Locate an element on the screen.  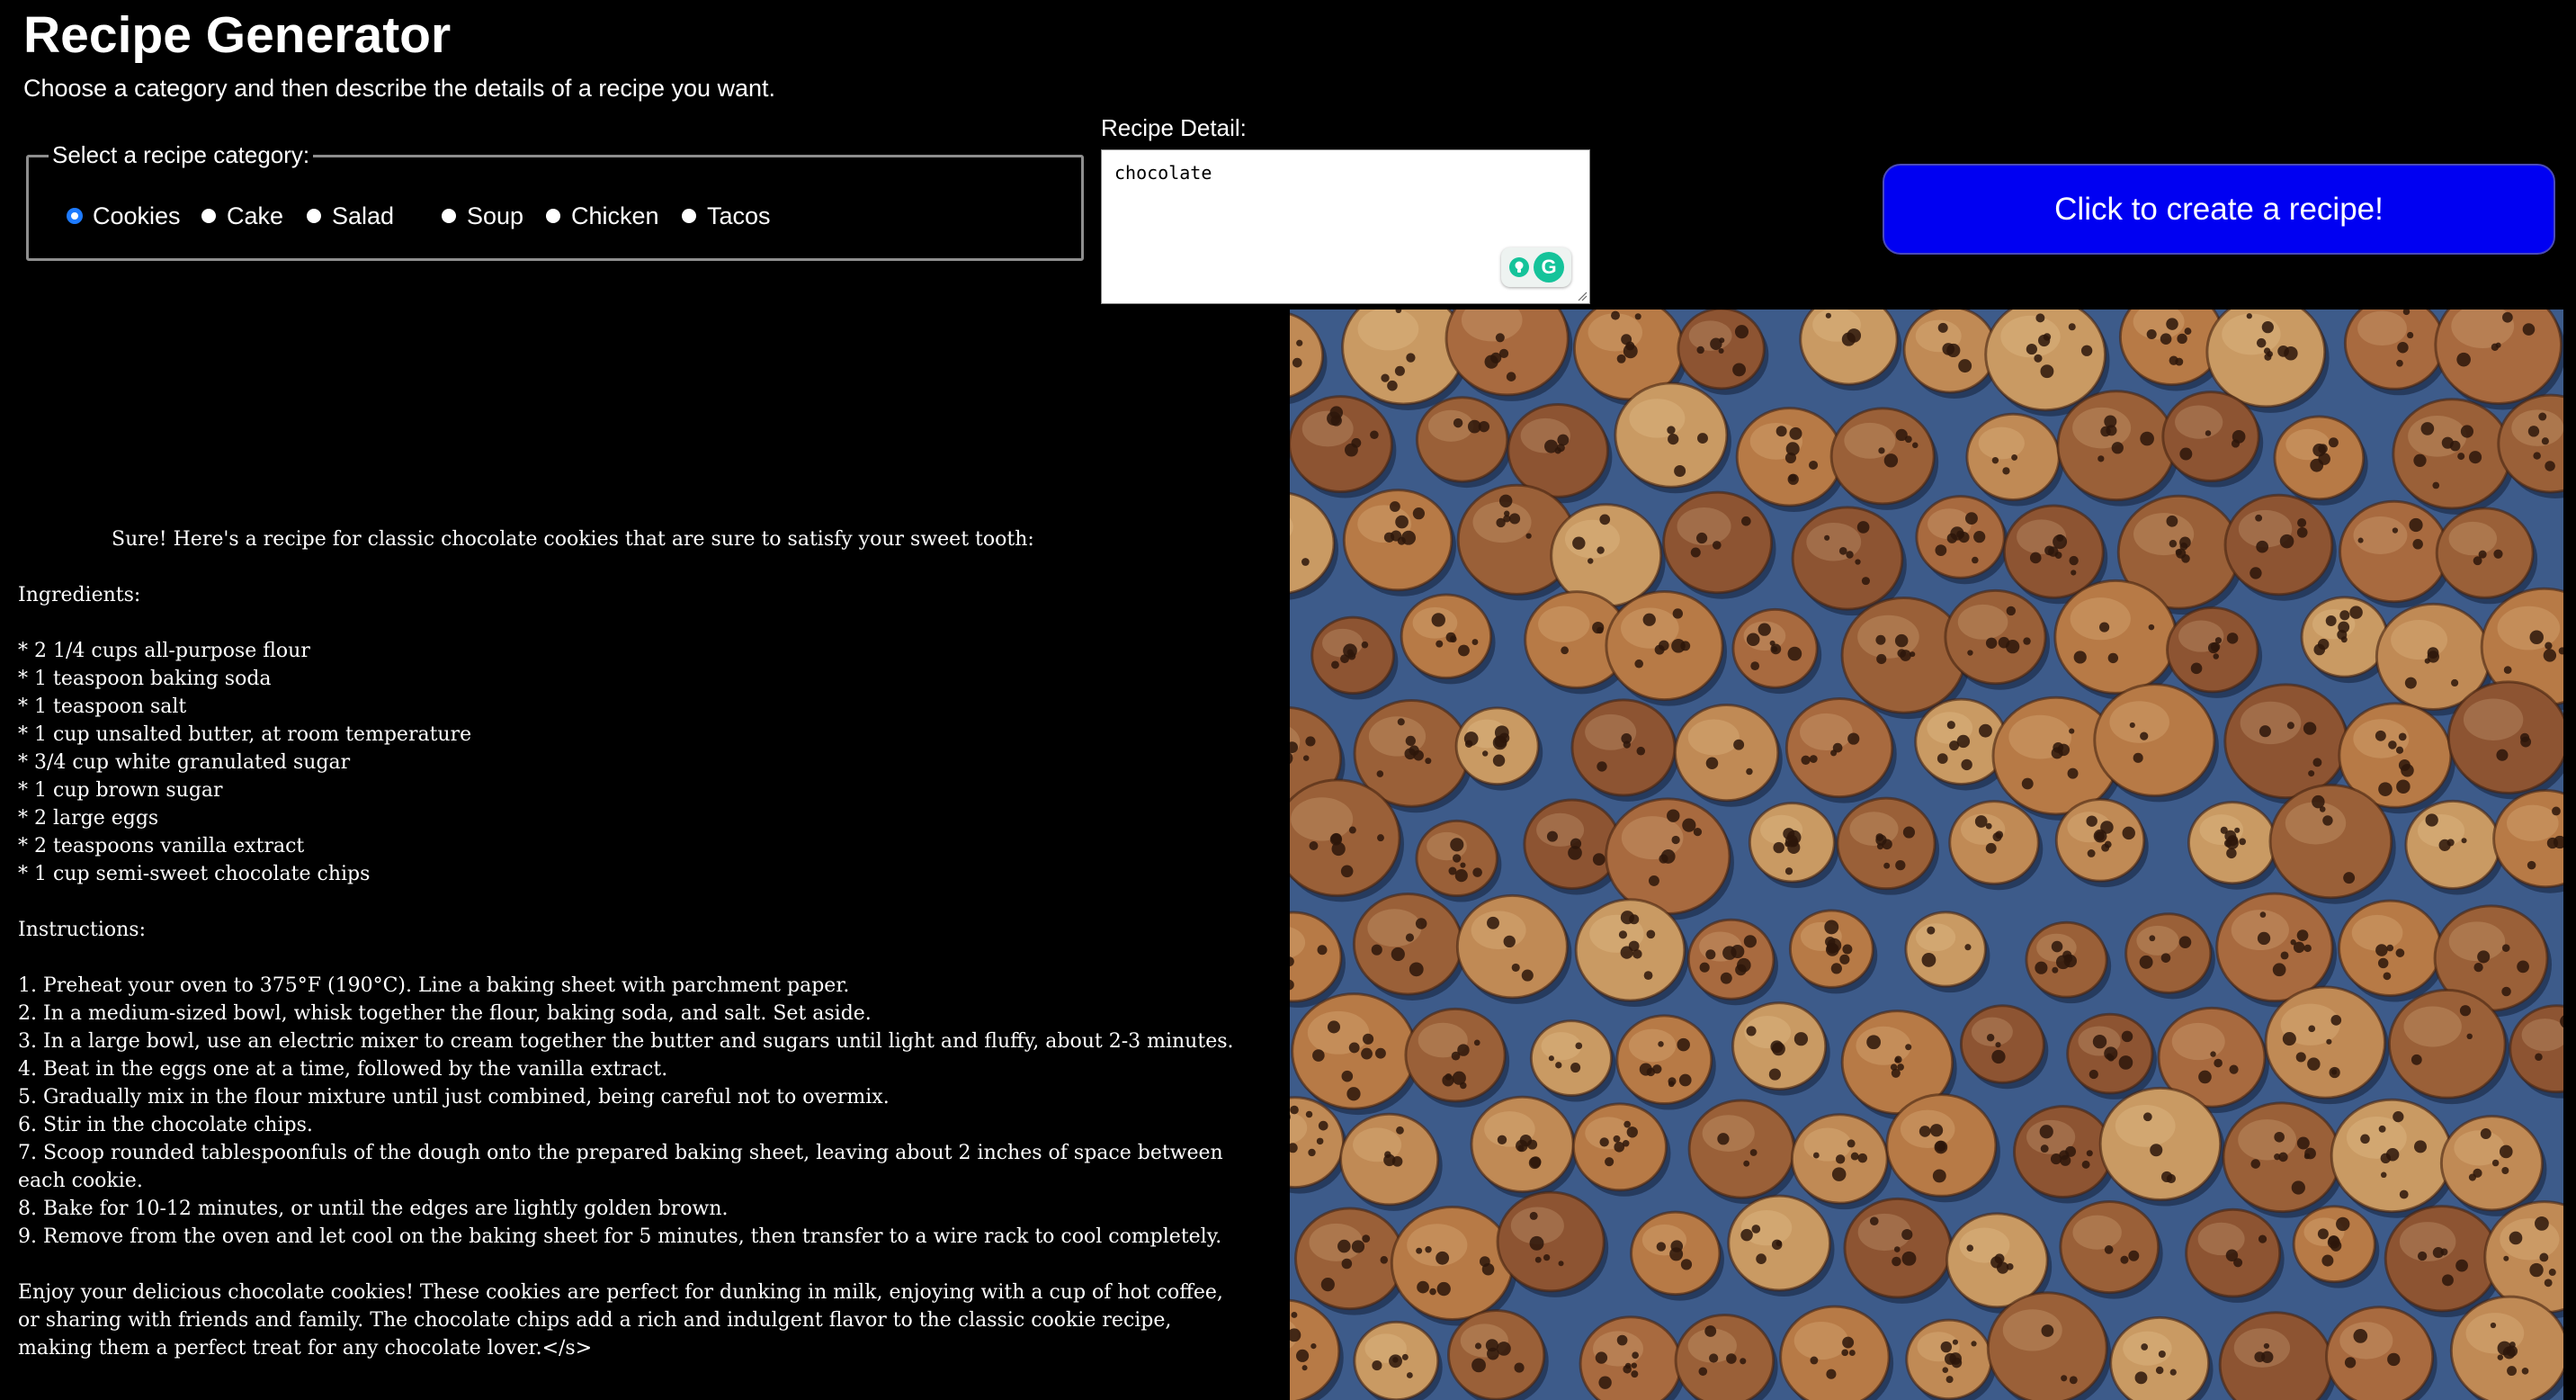
ingredient-item: * 1 teaspoon baking soda is located at coordinates (145, 679).